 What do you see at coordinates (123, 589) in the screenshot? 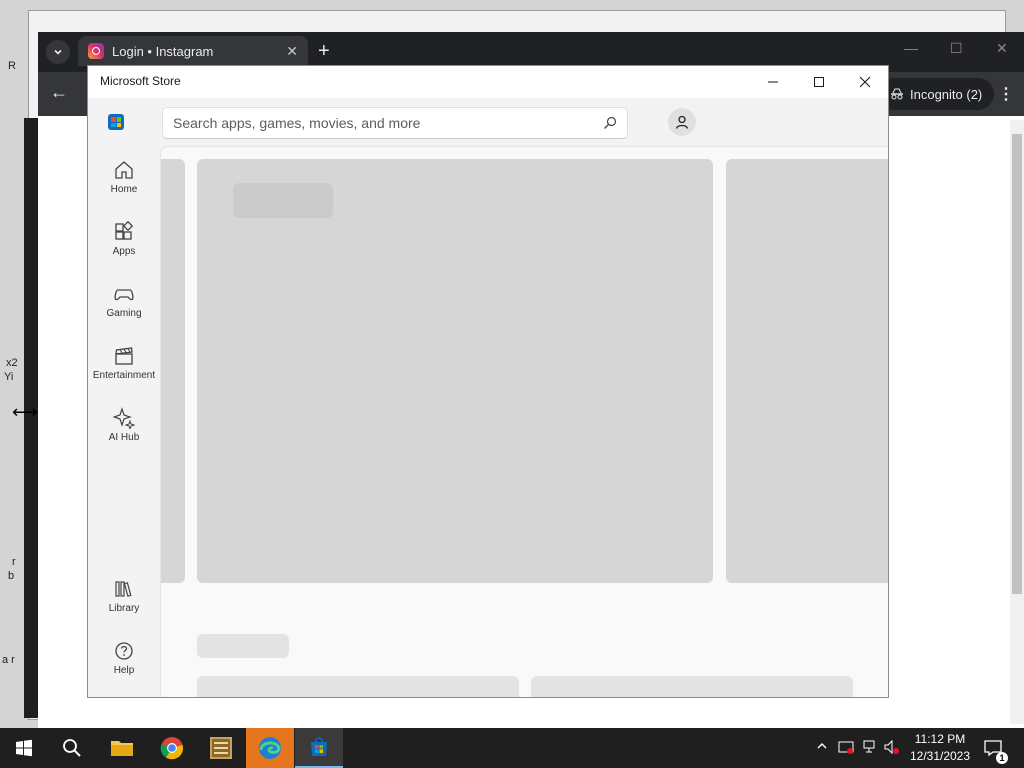
I see `library-icon` at bounding box center [123, 589].